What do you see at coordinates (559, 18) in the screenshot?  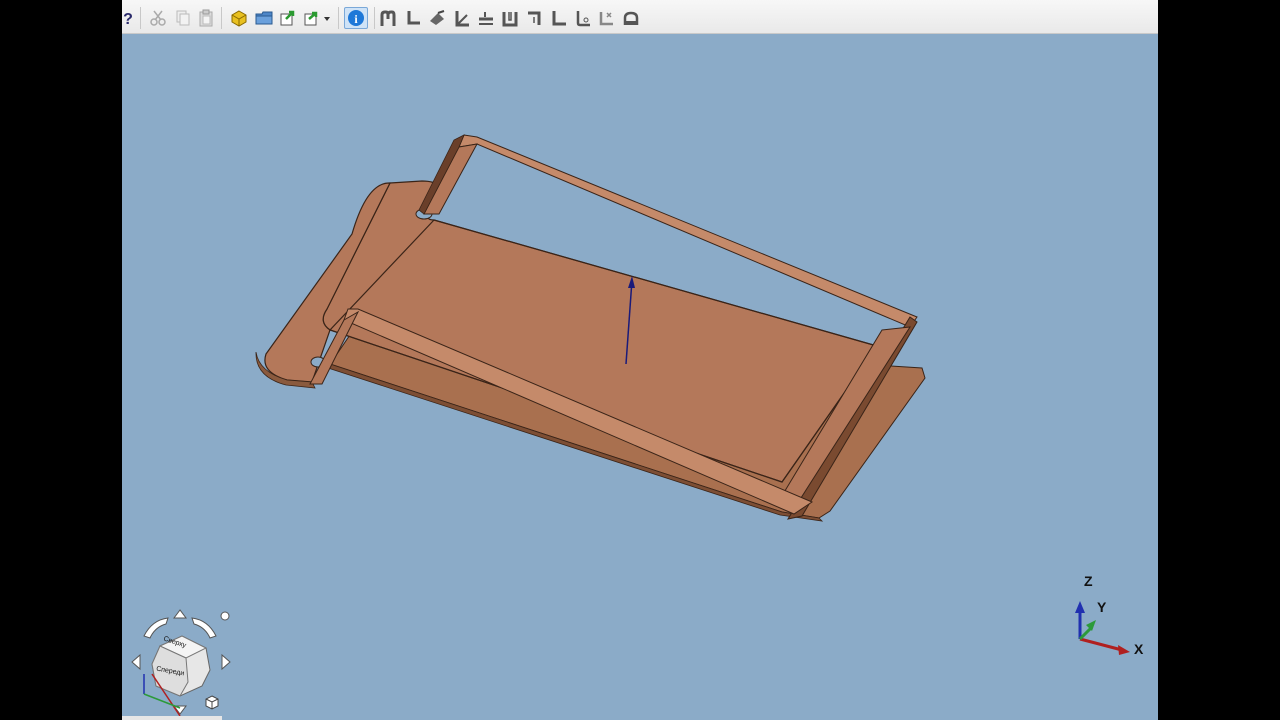 I see `sketched-bend-icon` at bounding box center [559, 18].